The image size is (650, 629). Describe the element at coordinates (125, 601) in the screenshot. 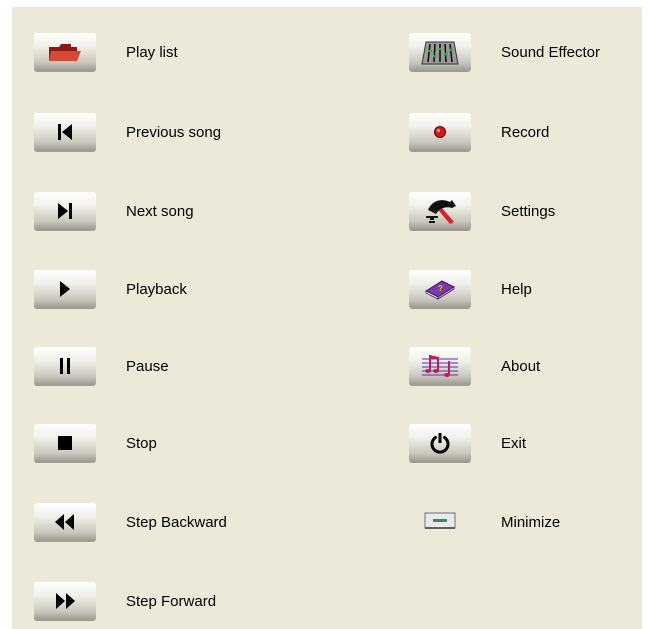

I see `step-forward-item: Step Forward` at that location.